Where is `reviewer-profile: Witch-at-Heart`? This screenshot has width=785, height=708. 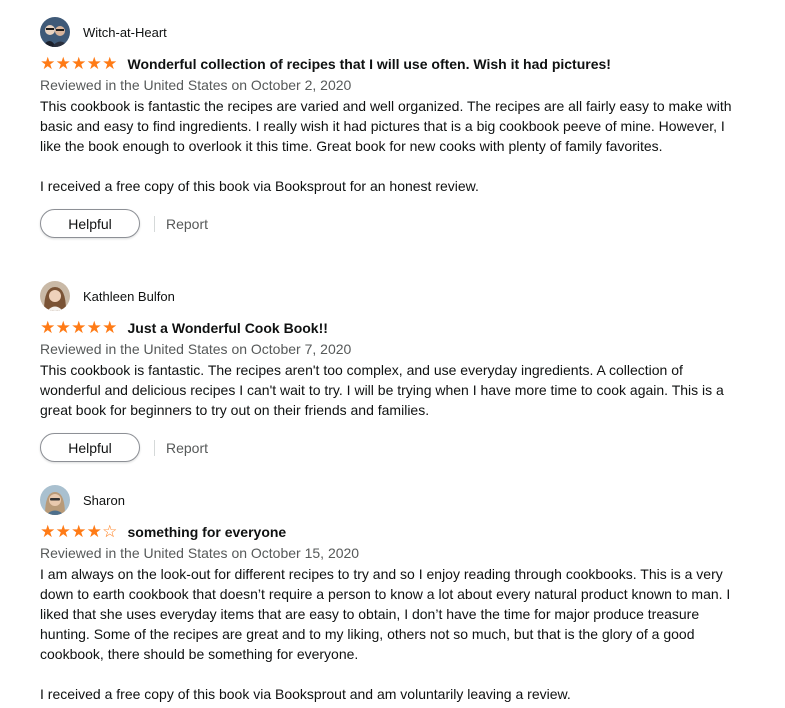
reviewer-profile: Witch-at-Heart is located at coordinates (390, 32).